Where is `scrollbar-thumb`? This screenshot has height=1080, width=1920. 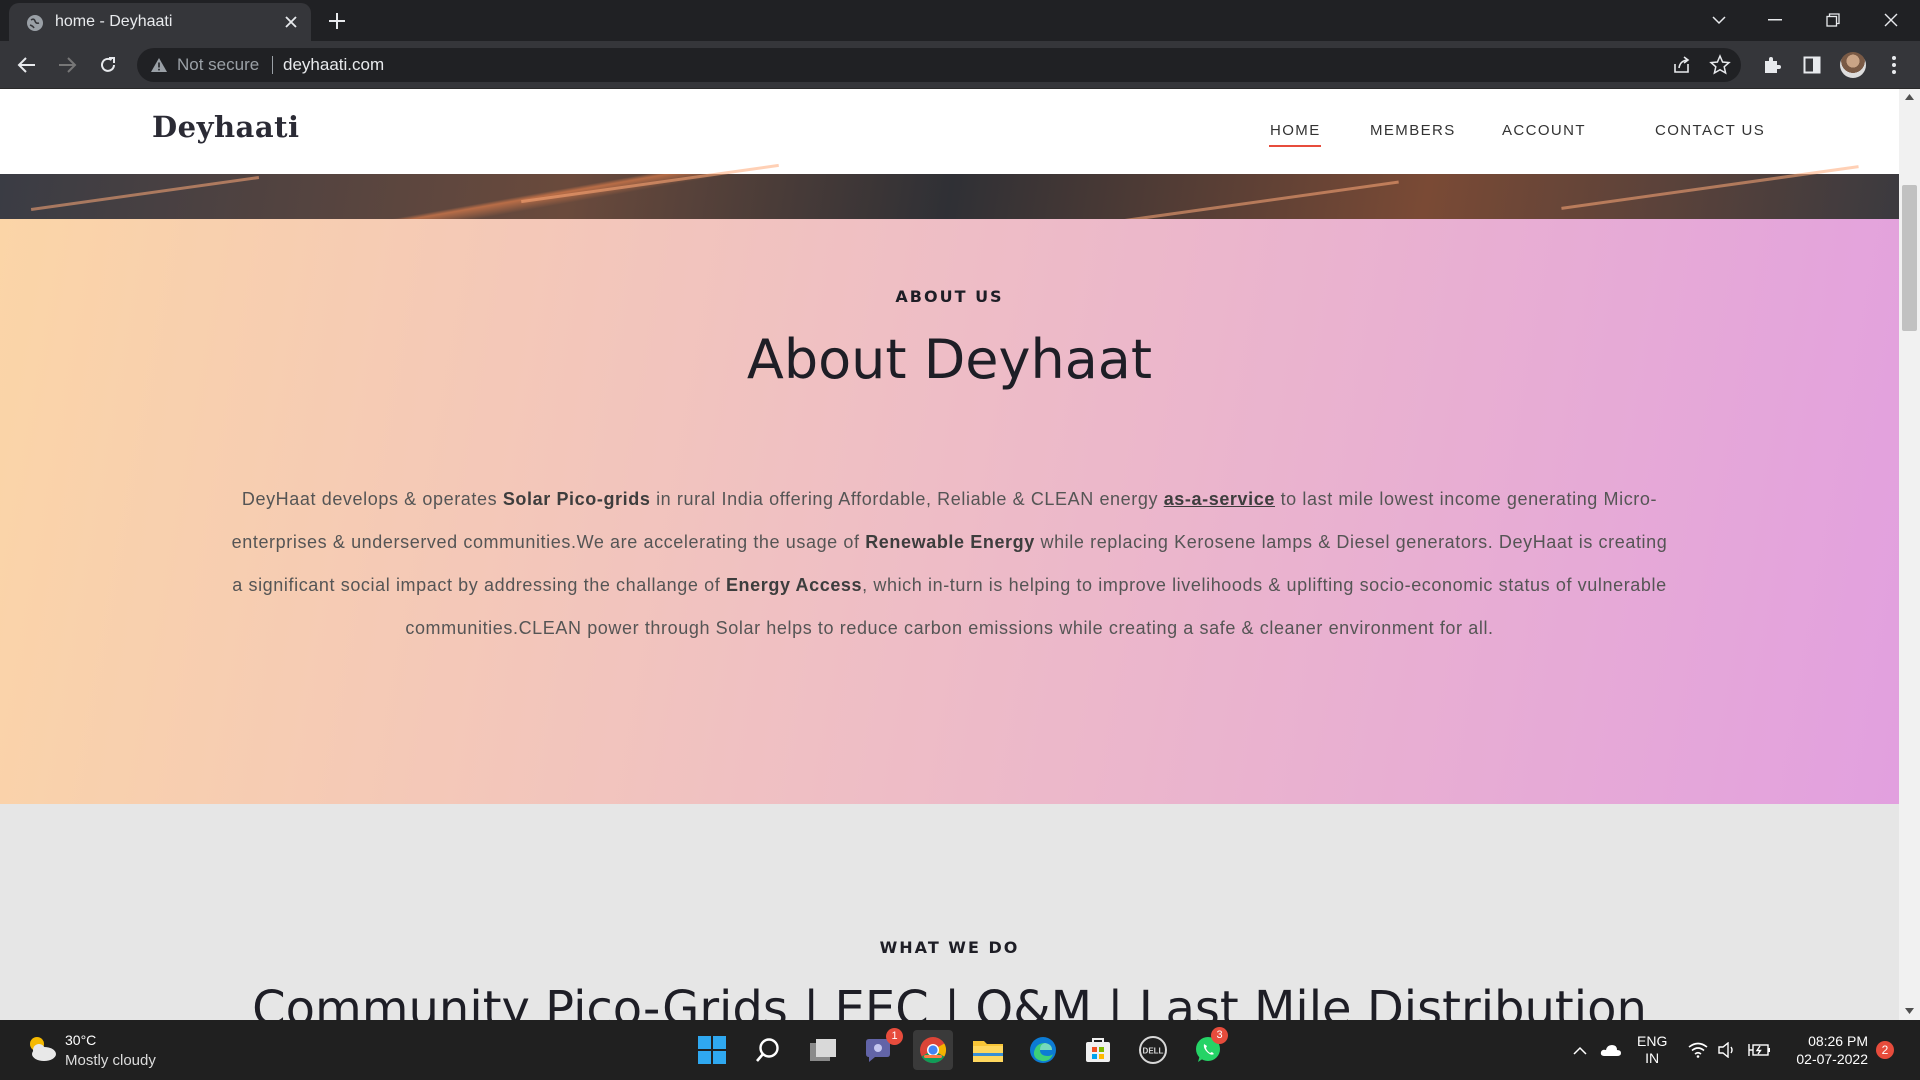
scrollbar-thumb is located at coordinates (1909, 258).